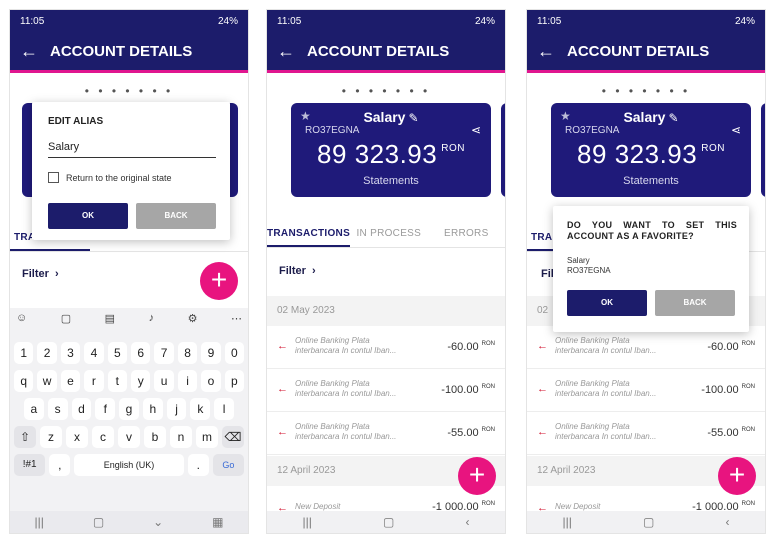  Describe the element at coordinates (644, 117) in the screenshot. I see `account-name: Salary` at that location.